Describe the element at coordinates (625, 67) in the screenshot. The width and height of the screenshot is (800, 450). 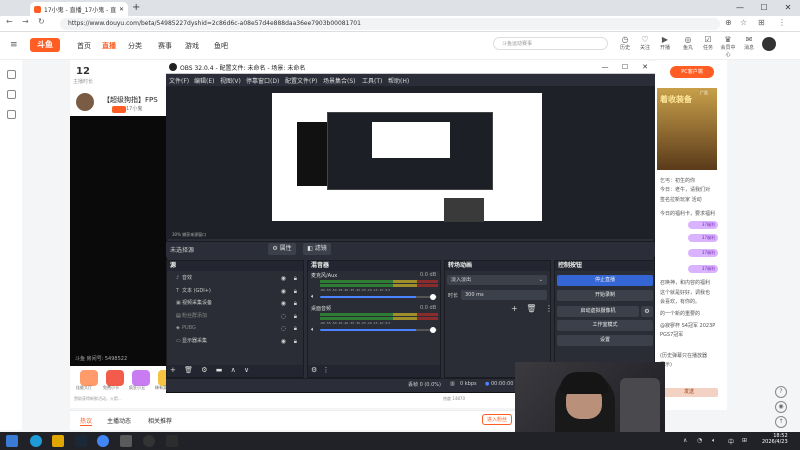
I see `obs-maximize-button: ☐` at that location.